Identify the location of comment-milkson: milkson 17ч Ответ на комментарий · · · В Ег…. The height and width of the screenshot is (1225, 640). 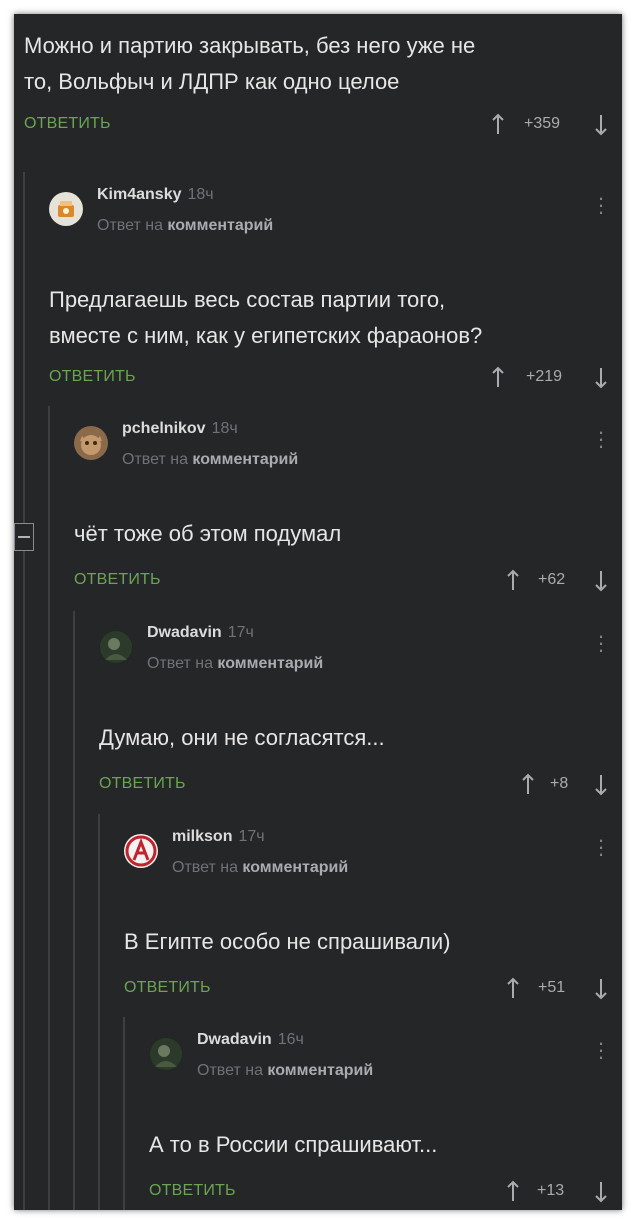
(373, 914).